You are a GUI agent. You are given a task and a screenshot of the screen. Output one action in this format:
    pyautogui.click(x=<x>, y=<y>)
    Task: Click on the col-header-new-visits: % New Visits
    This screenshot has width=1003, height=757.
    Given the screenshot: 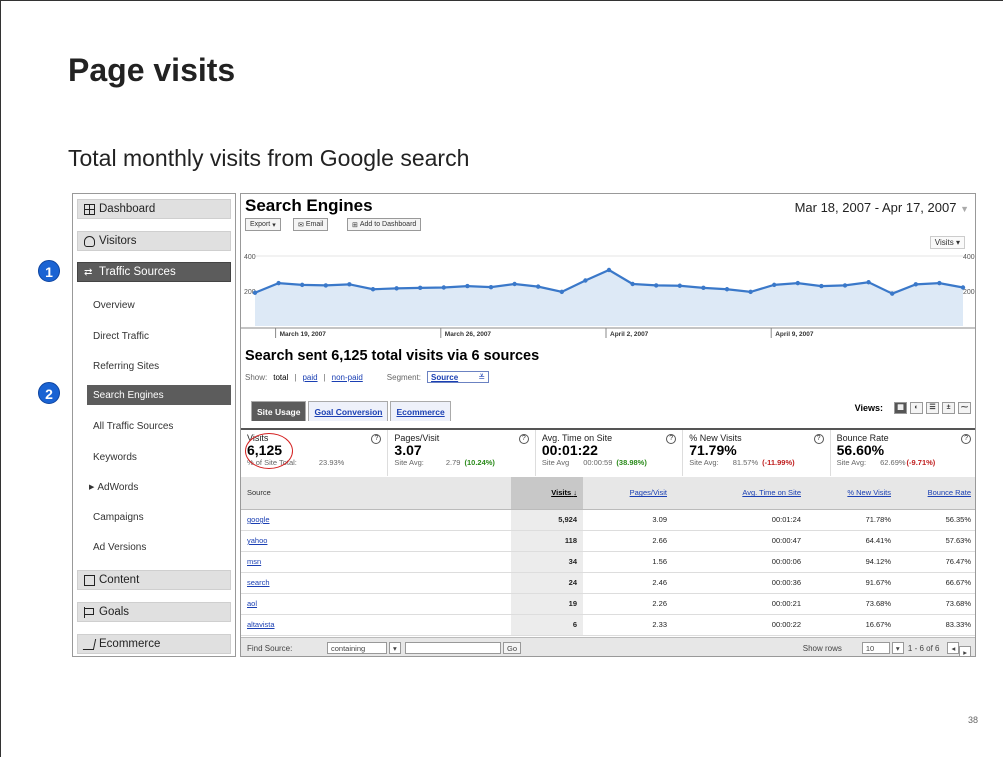 What is the action you would take?
    pyautogui.click(x=852, y=493)
    